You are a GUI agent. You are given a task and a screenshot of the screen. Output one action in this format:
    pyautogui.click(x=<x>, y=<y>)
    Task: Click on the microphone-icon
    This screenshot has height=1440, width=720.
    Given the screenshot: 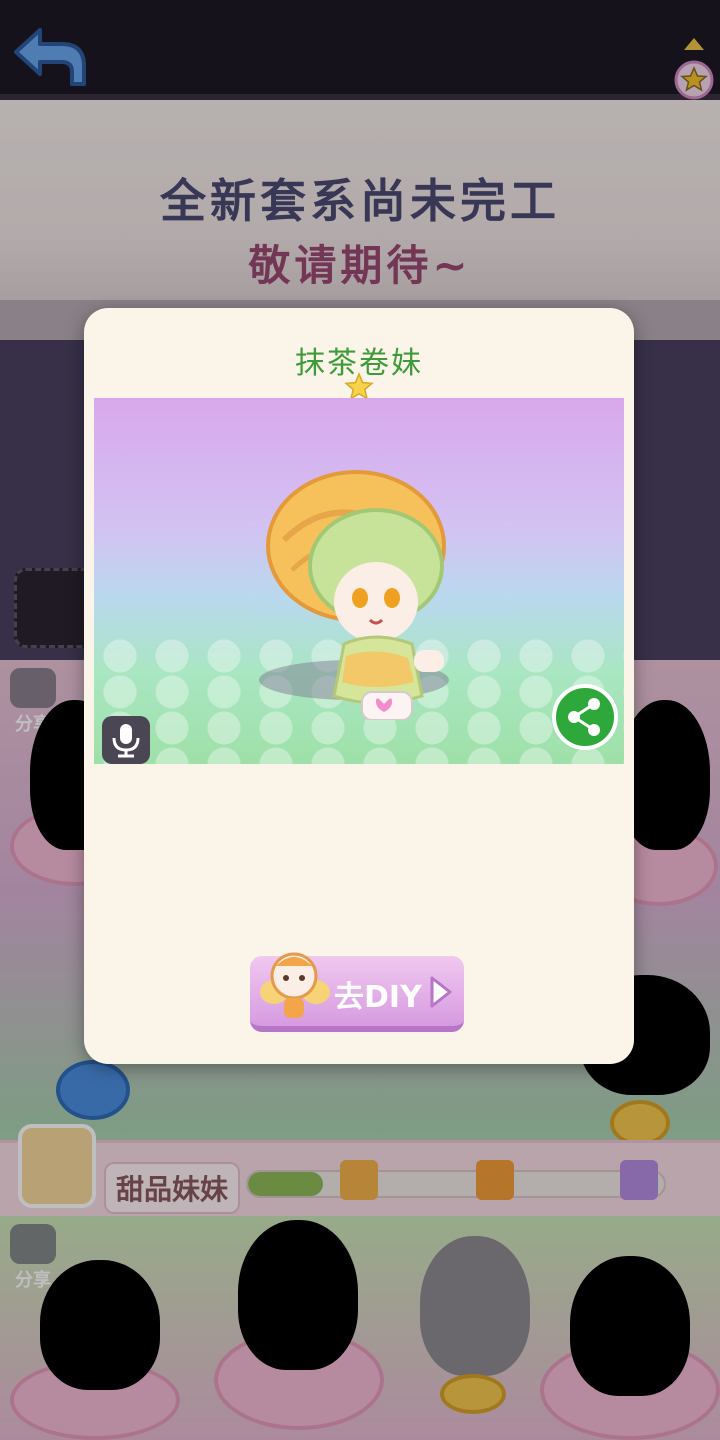 What is the action you would take?
    pyautogui.click(x=126, y=741)
    